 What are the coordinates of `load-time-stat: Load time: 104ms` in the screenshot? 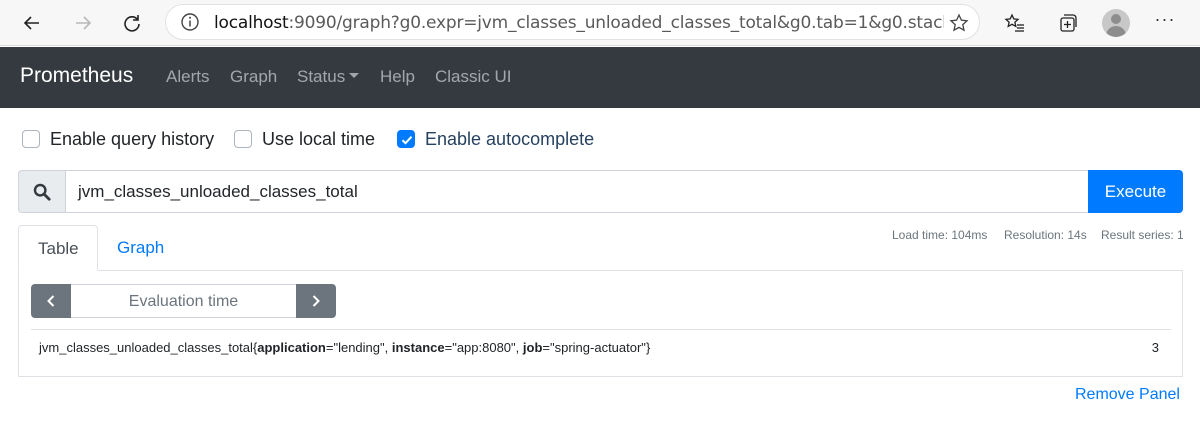 It's located at (940, 235).